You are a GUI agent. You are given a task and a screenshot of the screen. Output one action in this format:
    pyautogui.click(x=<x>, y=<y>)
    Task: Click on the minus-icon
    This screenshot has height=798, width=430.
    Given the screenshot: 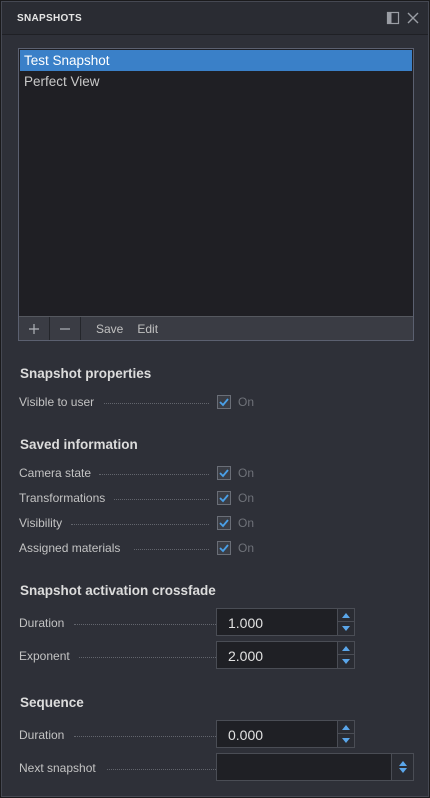 What is the action you would take?
    pyautogui.click(x=65, y=328)
    